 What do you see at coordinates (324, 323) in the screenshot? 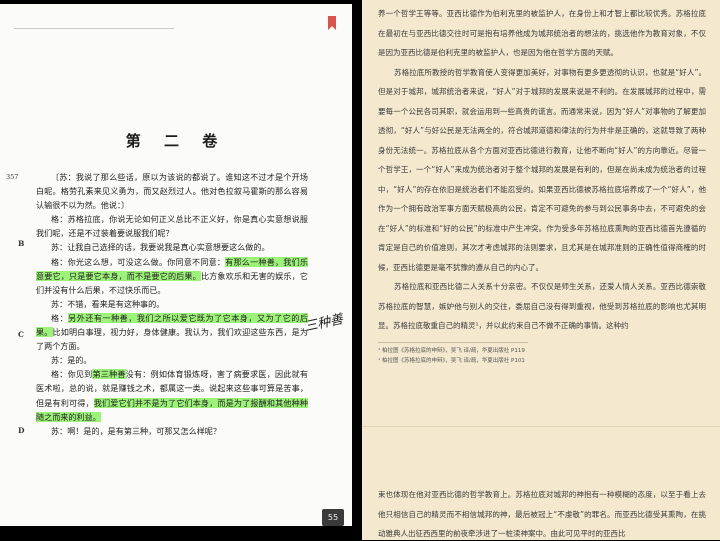
I see `handwritten-annotation: 三种善` at bounding box center [324, 323].